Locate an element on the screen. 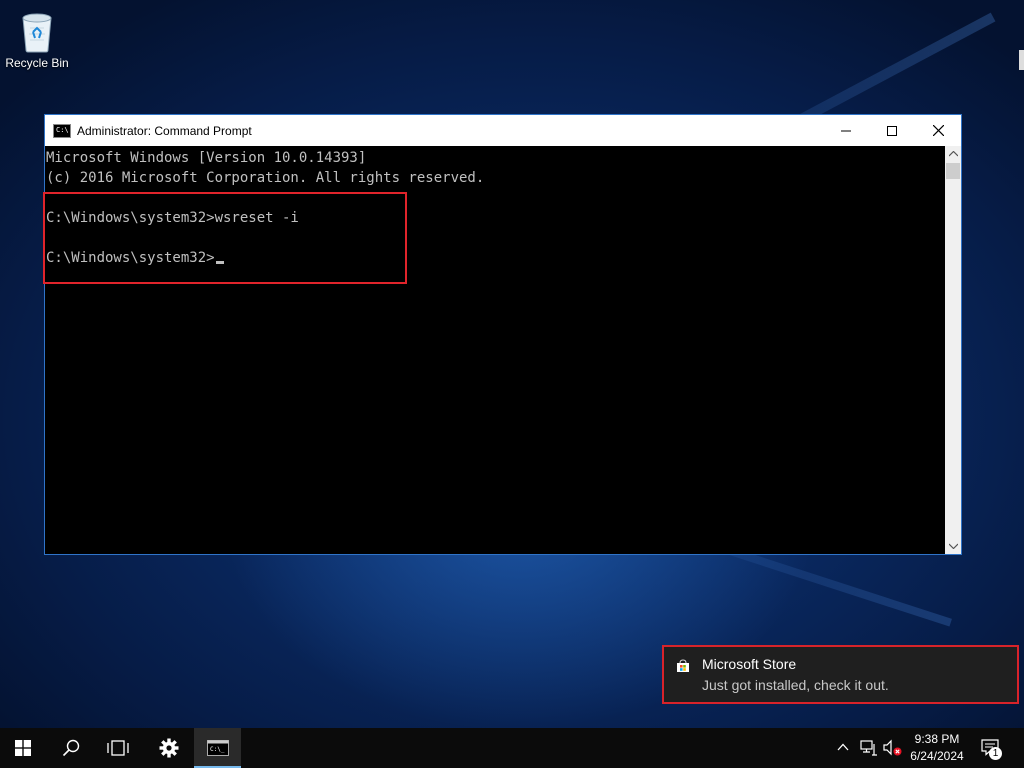  recycle-bin-icon is located at coordinates (37, 31).